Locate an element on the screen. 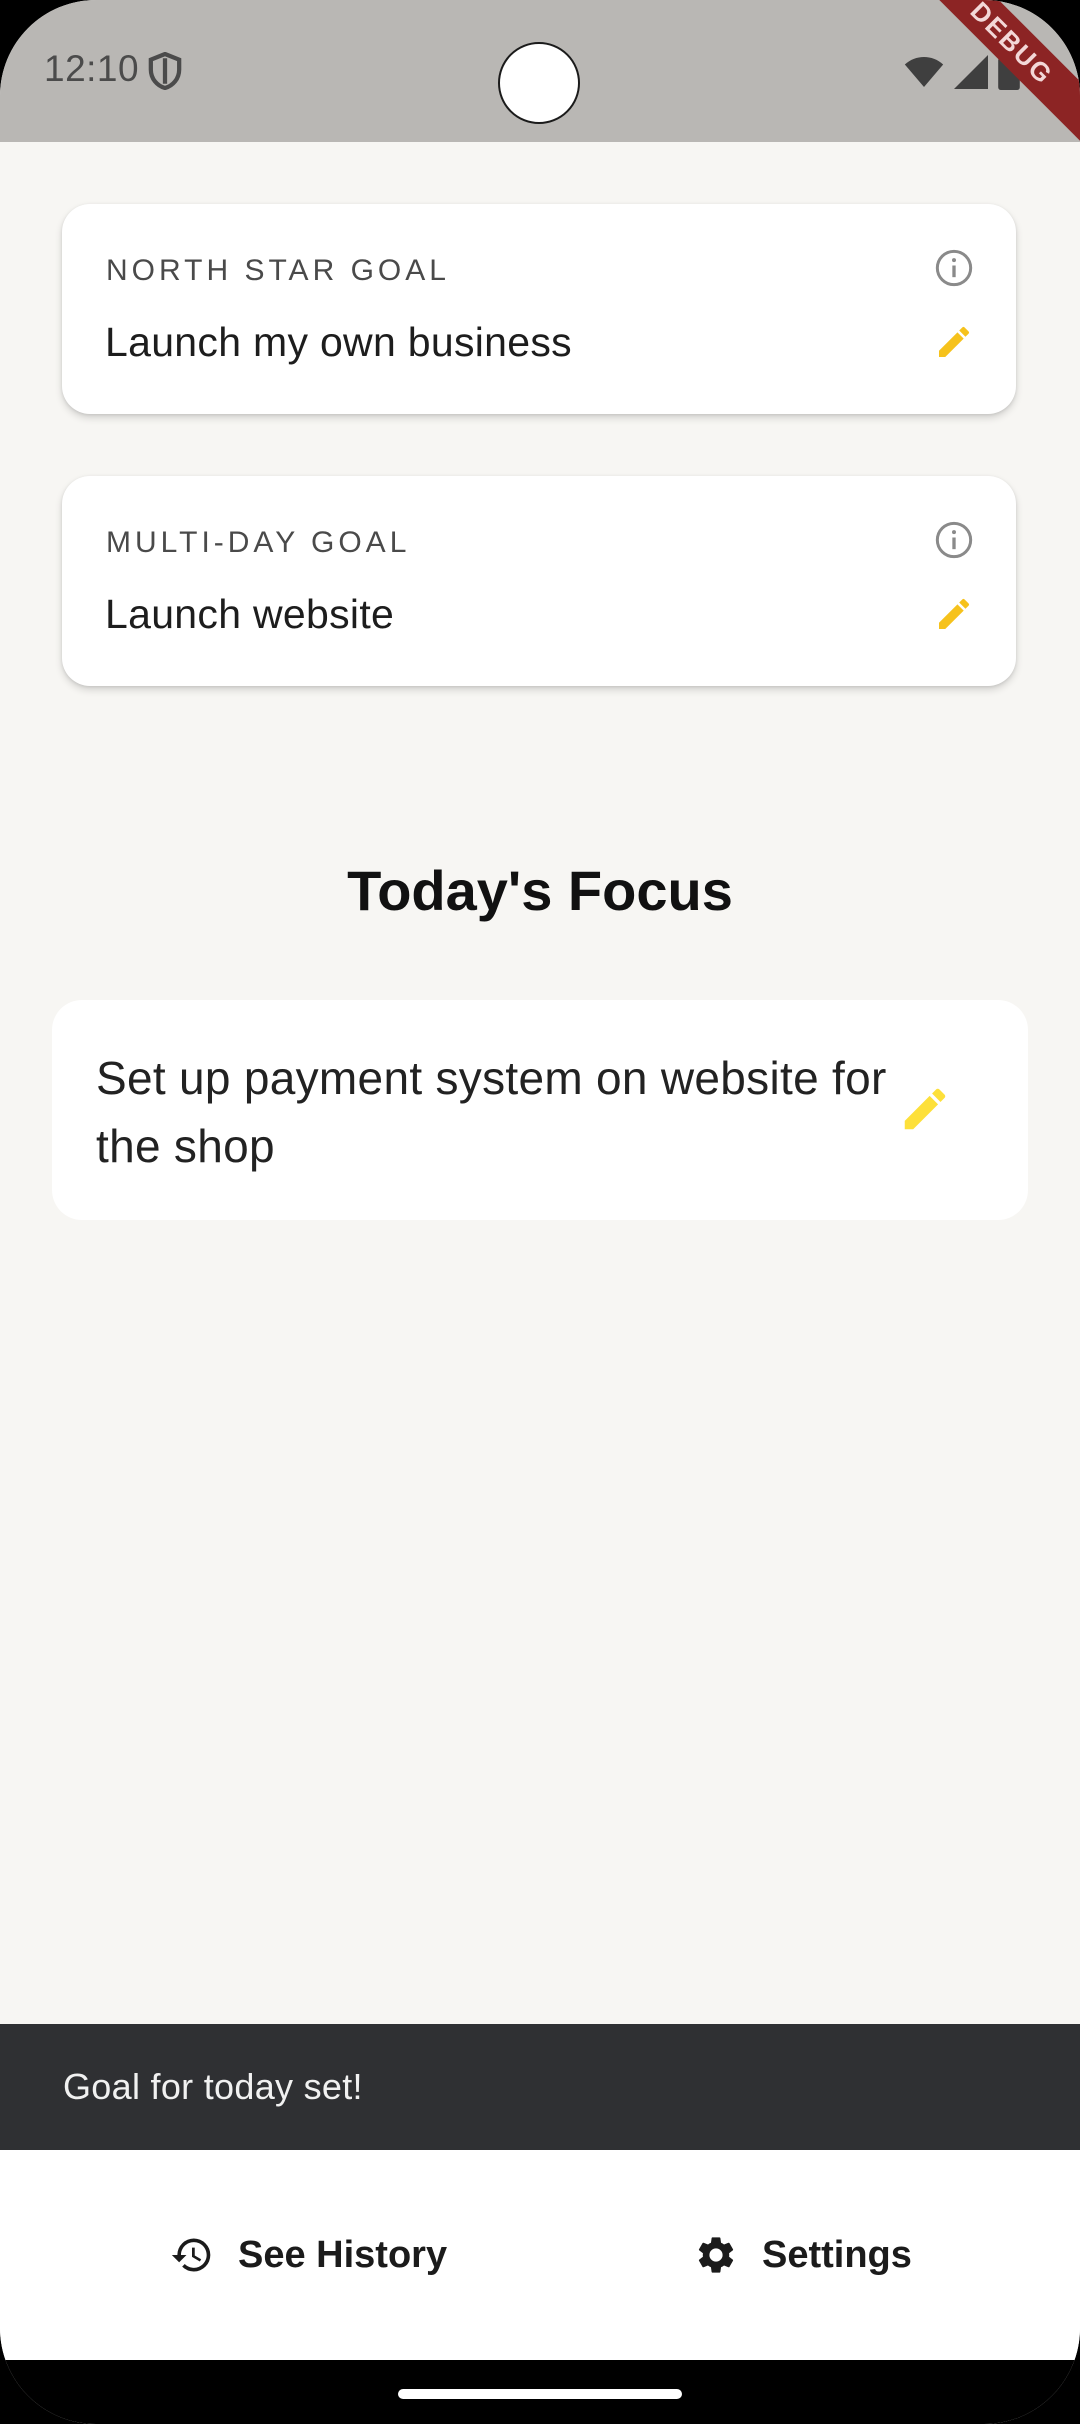  north-star-goal-text: Launch my own business is located at coordinates (338, 342).